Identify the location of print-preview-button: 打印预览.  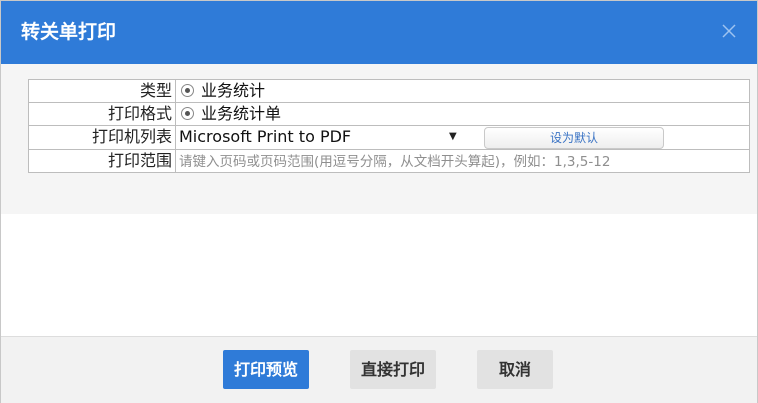
(266, 369).